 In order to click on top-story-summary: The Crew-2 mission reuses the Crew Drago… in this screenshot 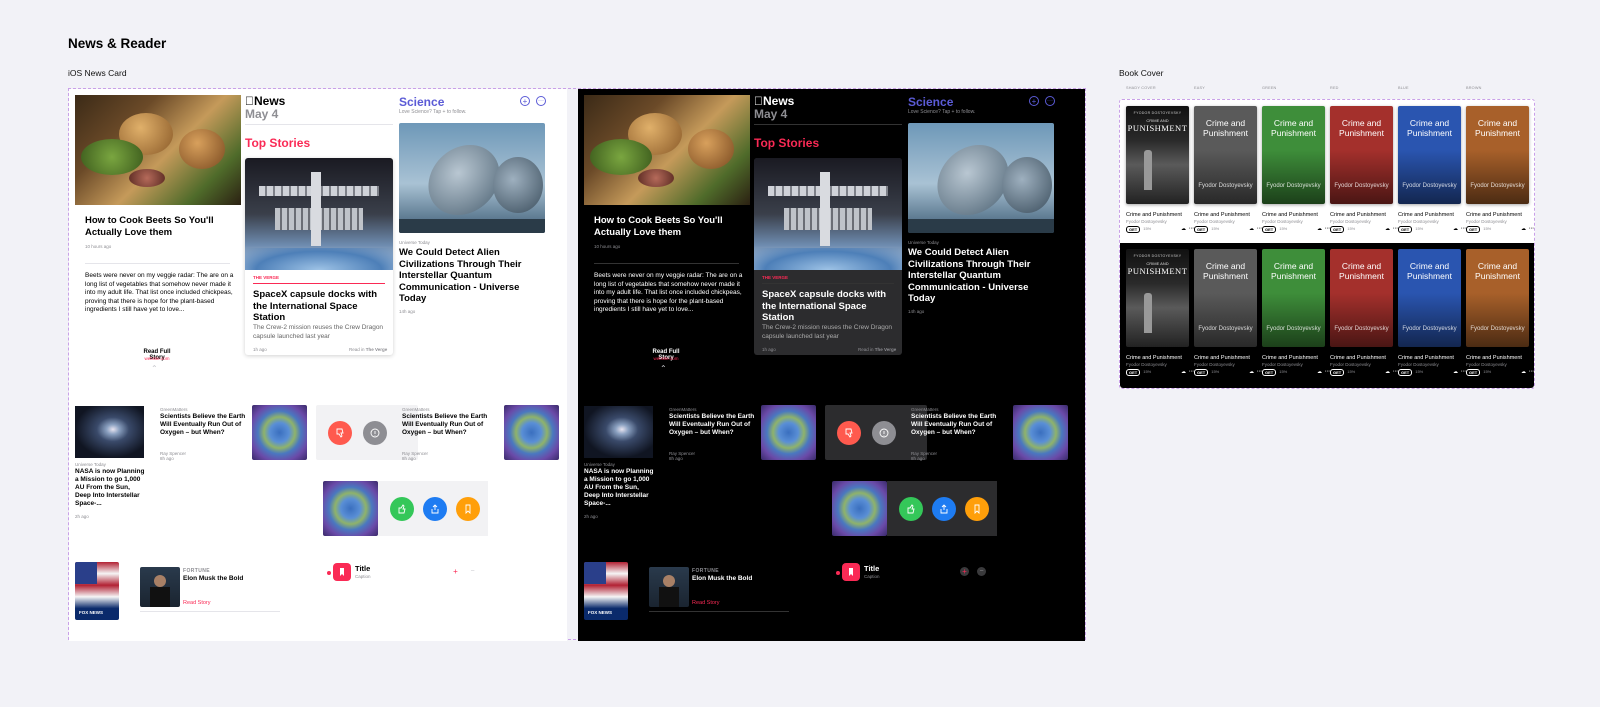, I will do `click(827, 332)`.